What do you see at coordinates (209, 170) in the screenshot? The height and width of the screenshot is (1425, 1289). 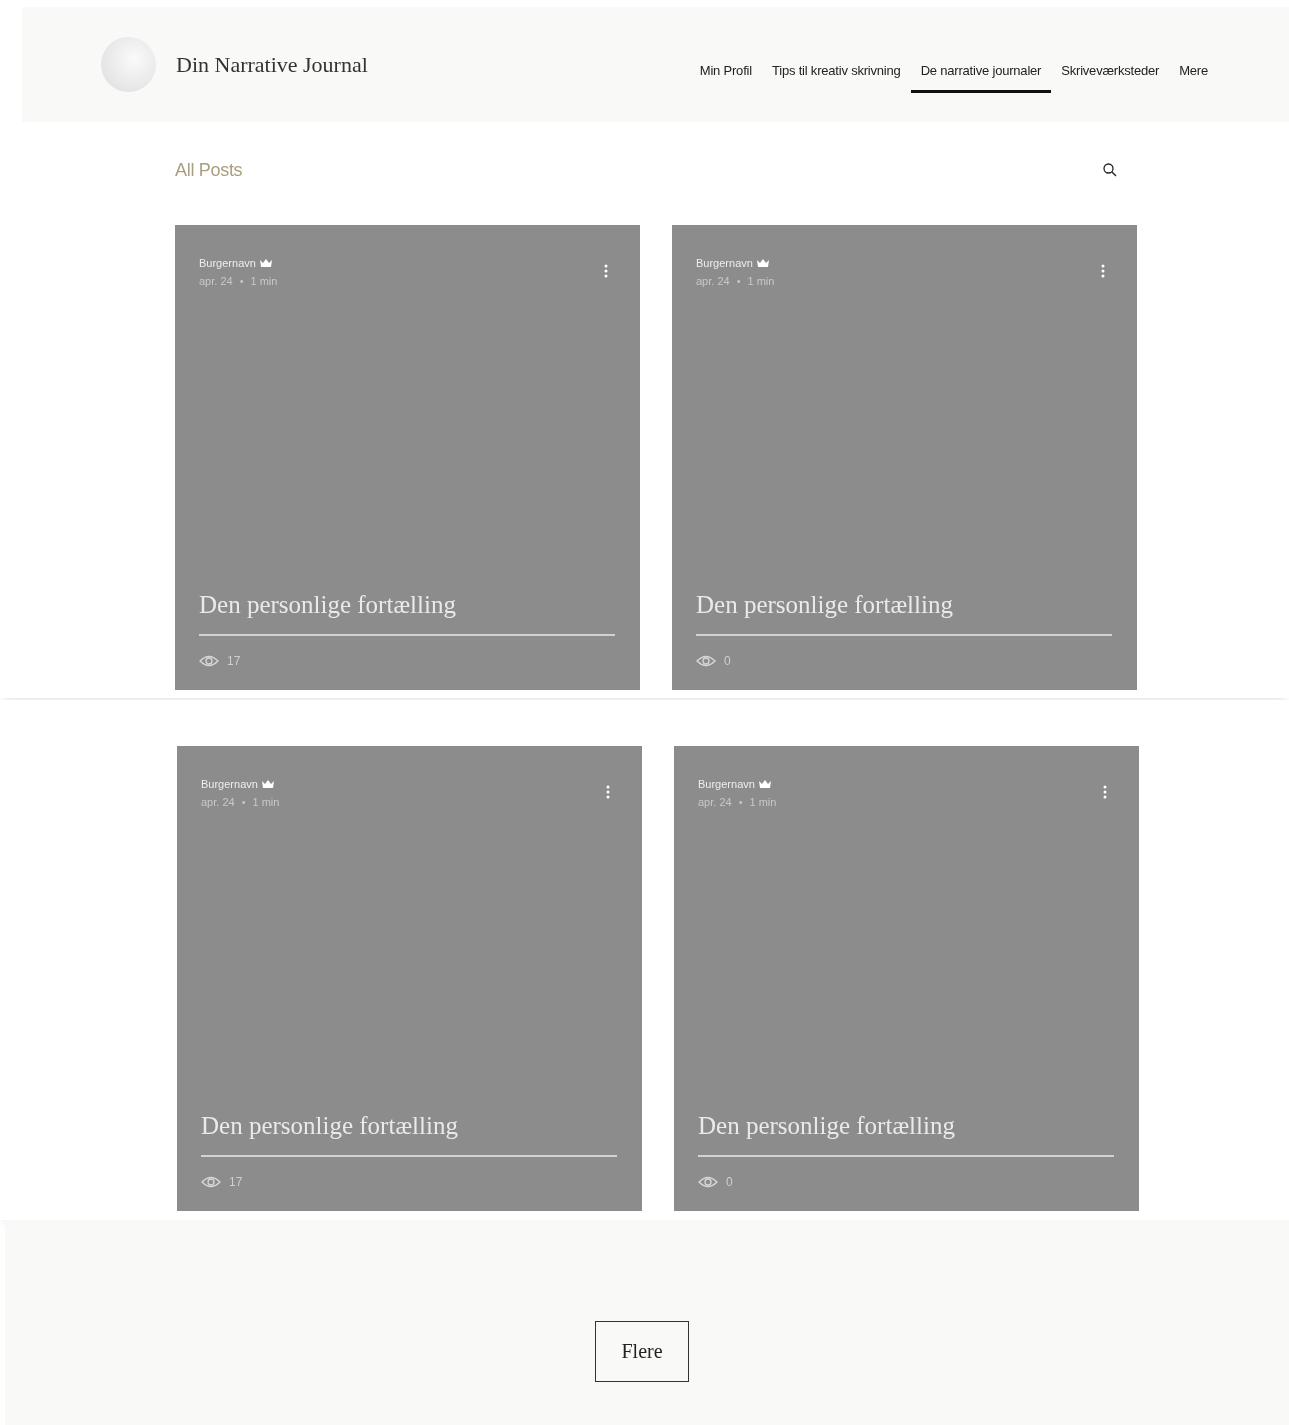 I see `all-posts-link: All Posts` at bounding box center [209, 170].